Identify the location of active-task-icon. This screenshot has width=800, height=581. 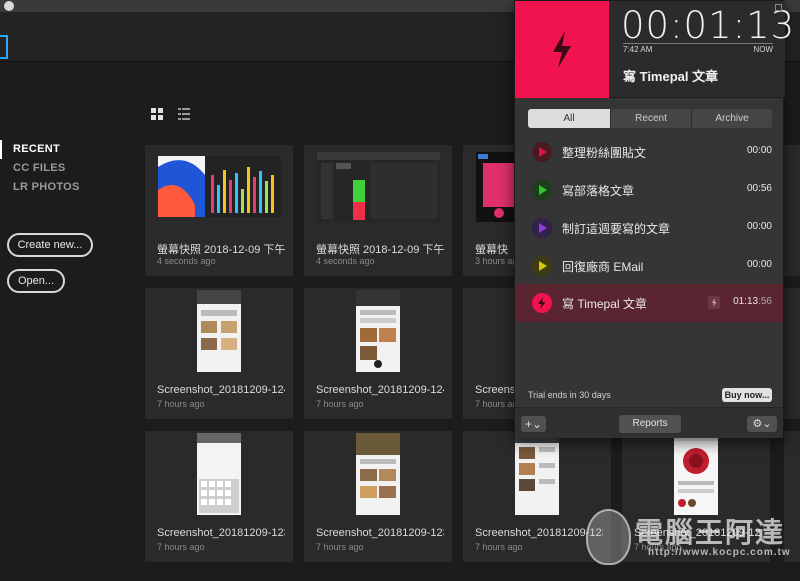
(542, 303).